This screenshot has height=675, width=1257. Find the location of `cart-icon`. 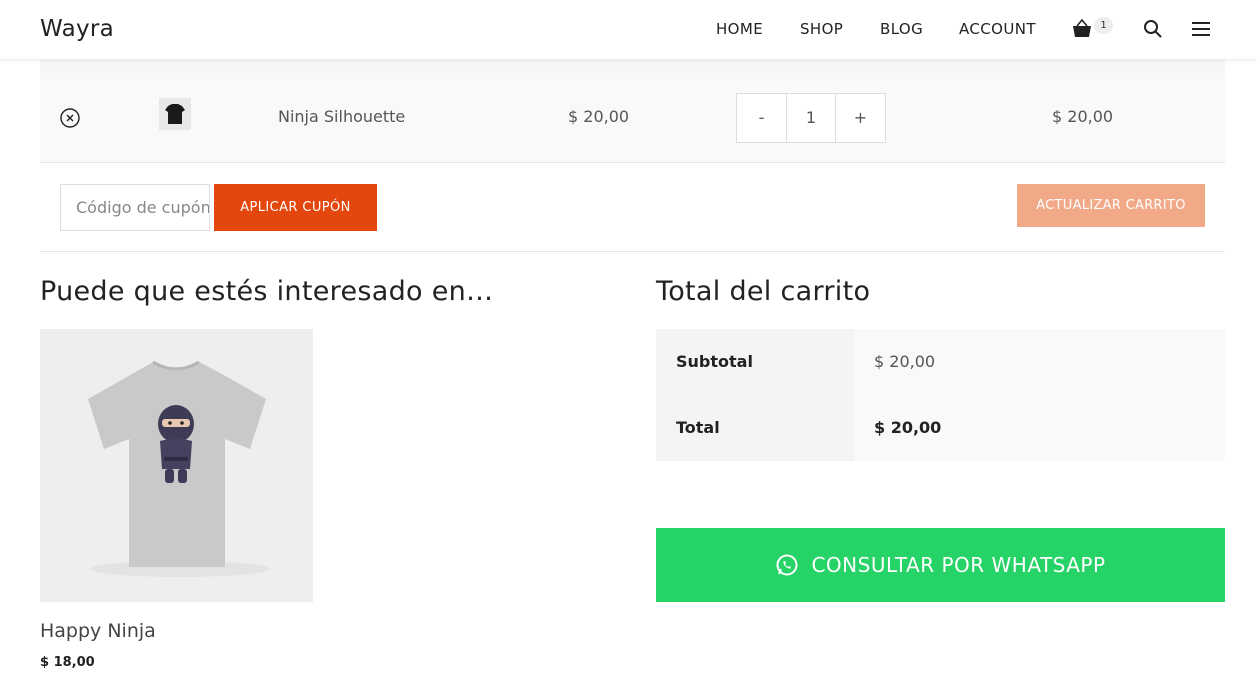

cart-icon is located at coordinates (1082, 29).